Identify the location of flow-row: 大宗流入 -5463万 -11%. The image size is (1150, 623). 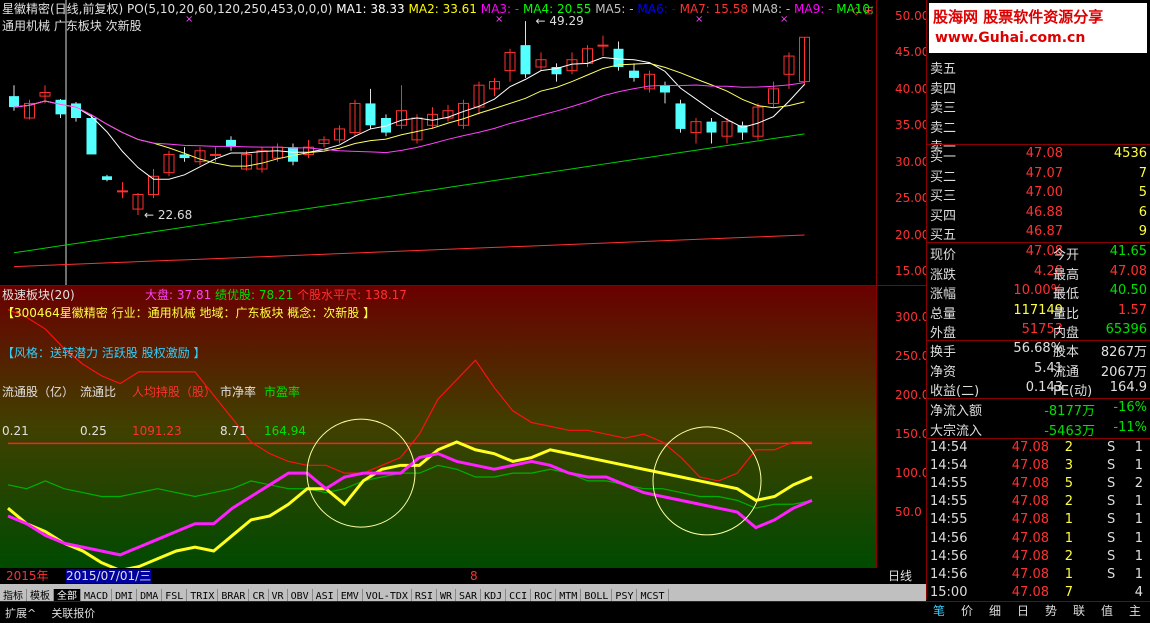
(1038, 429).